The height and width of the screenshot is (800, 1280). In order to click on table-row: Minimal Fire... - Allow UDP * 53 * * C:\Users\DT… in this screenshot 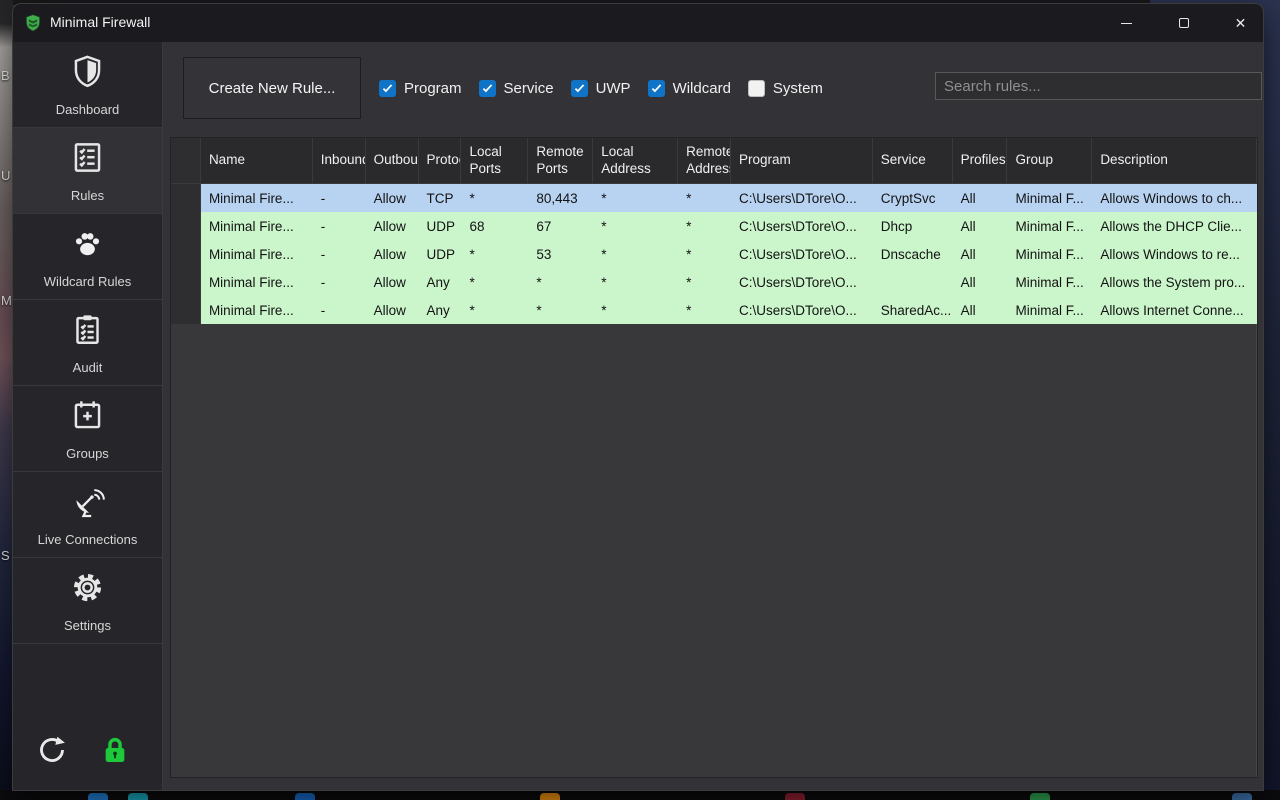, I will do `click(714, 254)`.